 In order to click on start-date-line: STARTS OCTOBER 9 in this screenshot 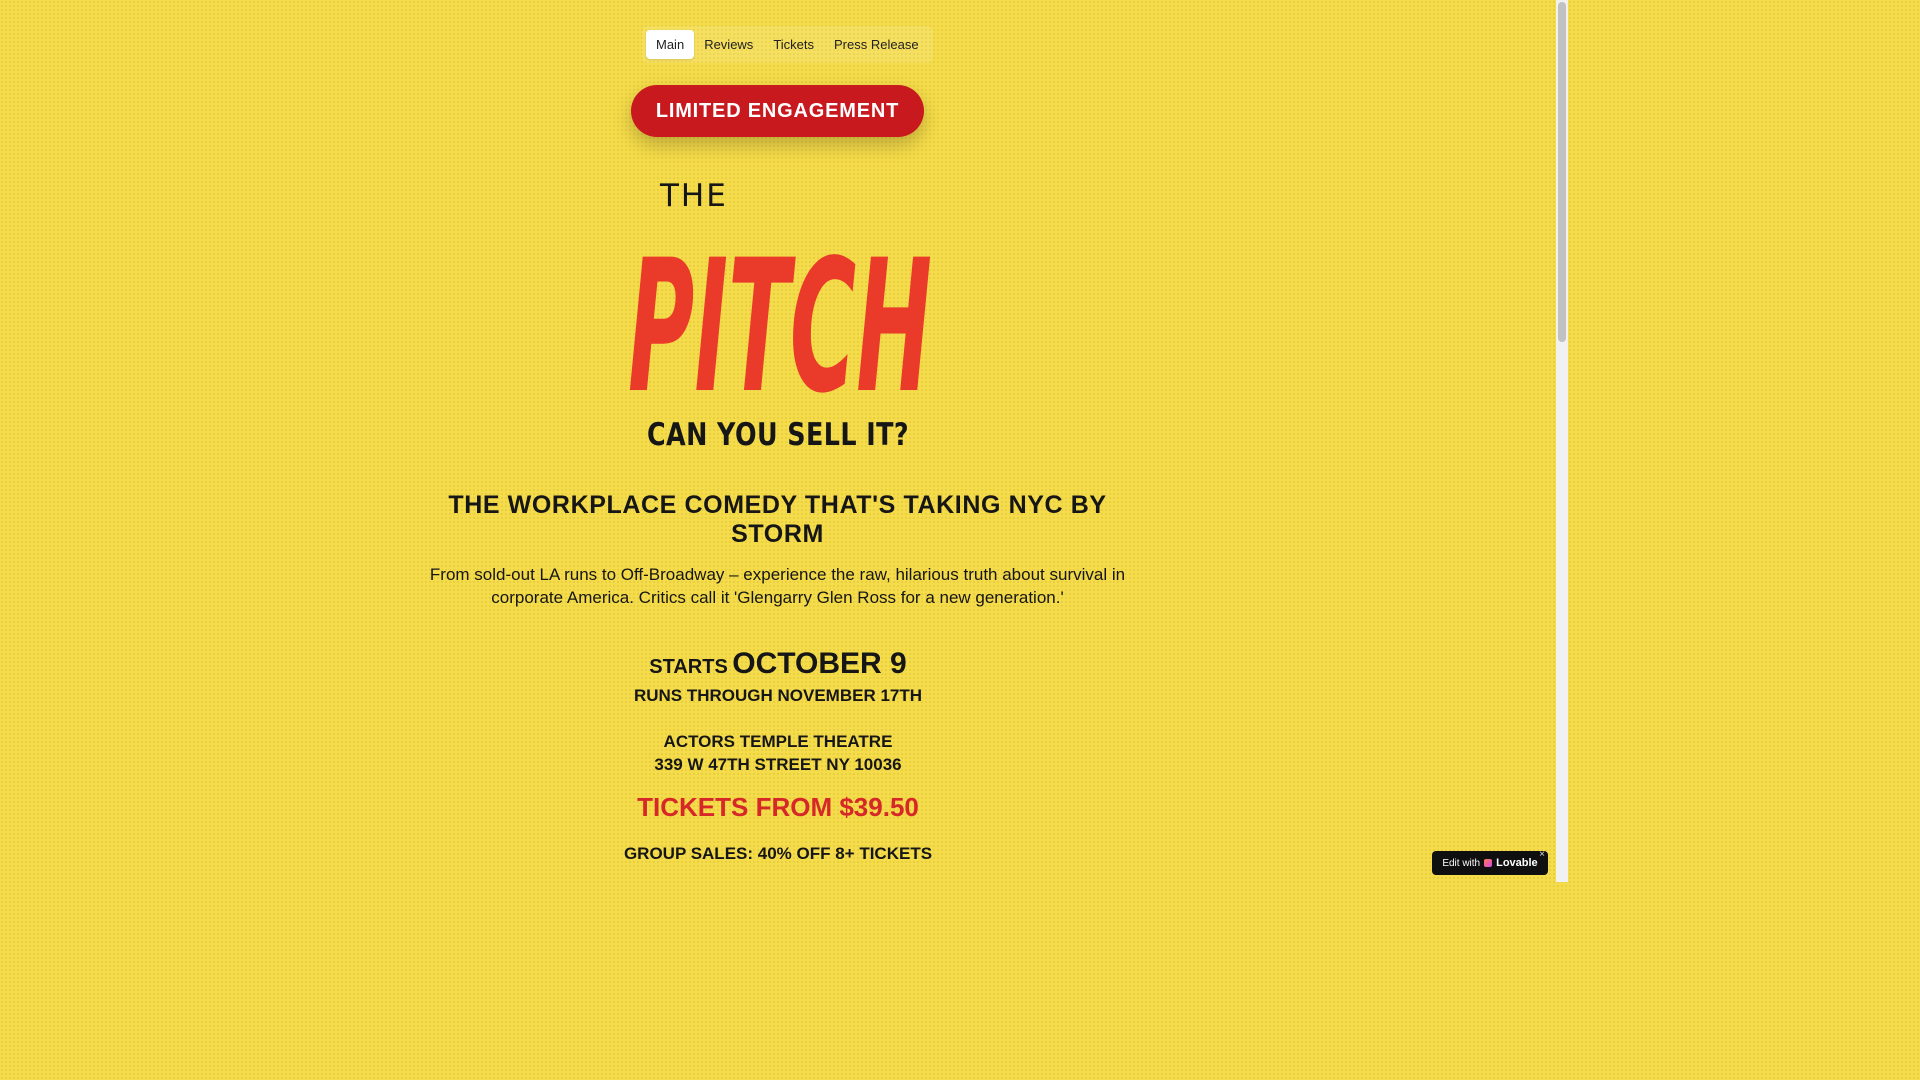, I will do `click(778, 664)`.